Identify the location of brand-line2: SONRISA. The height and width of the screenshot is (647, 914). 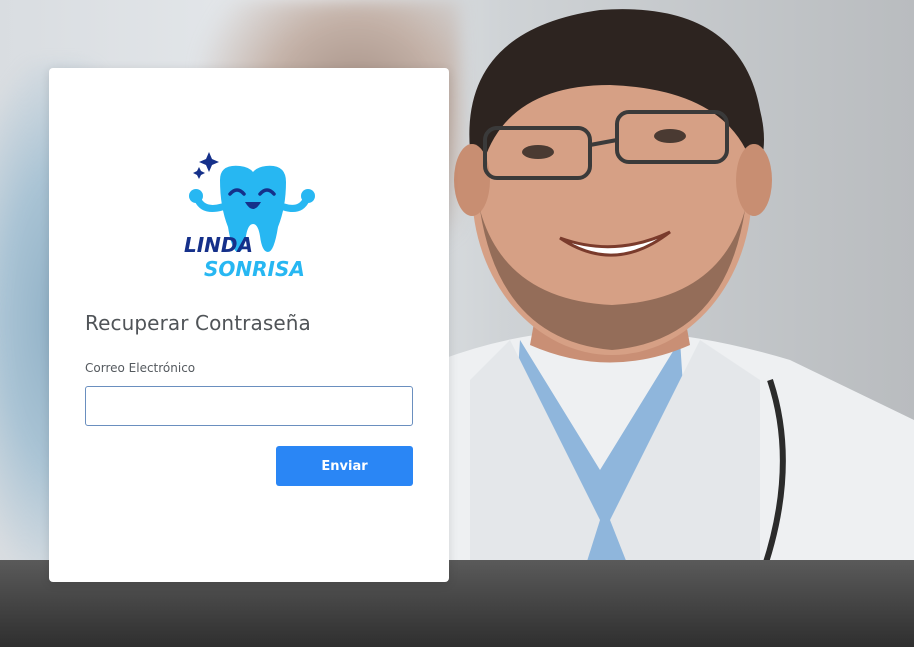
(254, 269).